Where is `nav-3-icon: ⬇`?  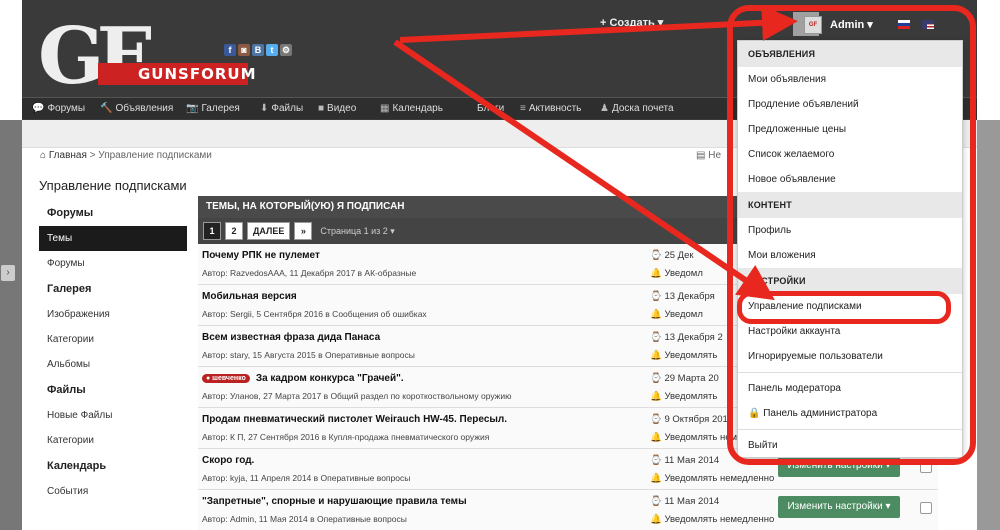
nav-3-icon: ⬇ is located at coordinates (264, 108).